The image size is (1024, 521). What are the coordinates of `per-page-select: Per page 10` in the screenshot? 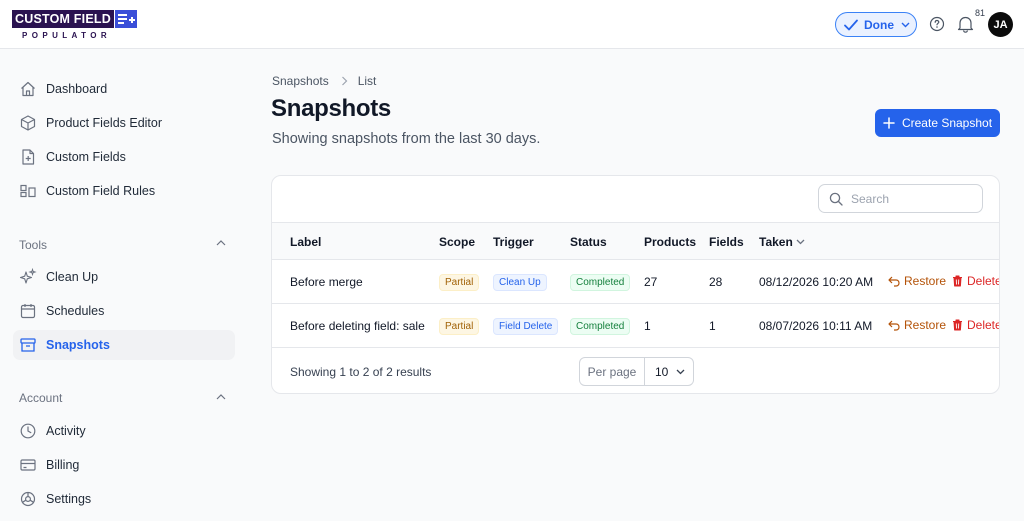 It's located at (636, 371).